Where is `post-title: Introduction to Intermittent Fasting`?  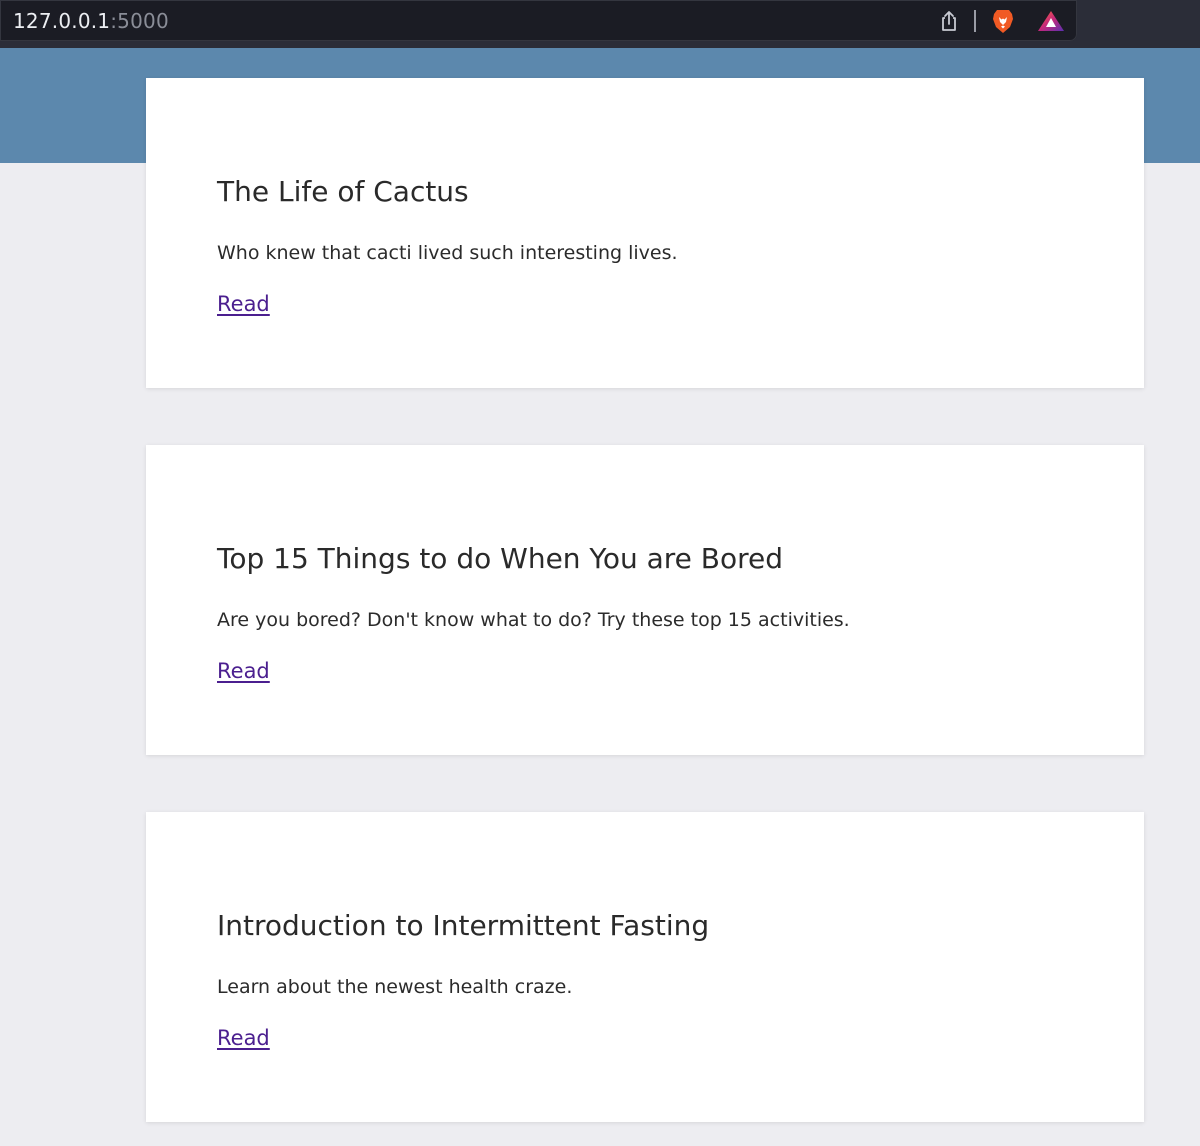
post-title: Introduction to Intermittent Fasting is located at coordinates (463, 925).